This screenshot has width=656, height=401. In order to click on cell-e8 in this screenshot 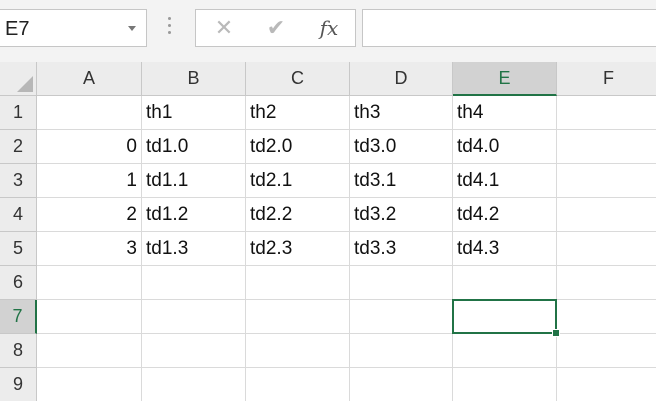, I will do `click(505, 351)`.